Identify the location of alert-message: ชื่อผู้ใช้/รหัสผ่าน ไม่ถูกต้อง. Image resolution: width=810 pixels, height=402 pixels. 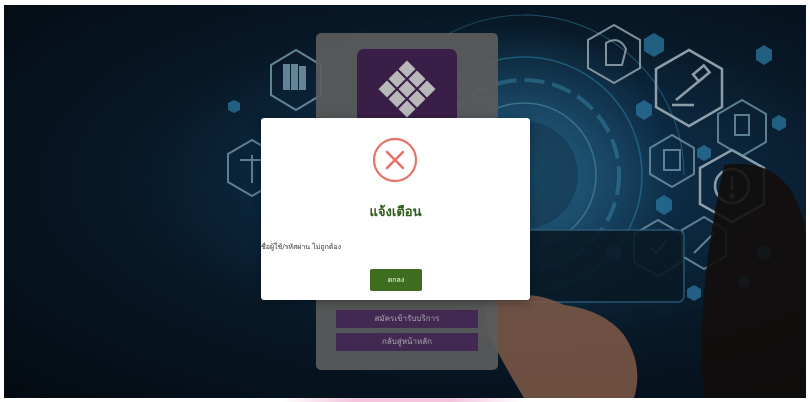
(301, 247).